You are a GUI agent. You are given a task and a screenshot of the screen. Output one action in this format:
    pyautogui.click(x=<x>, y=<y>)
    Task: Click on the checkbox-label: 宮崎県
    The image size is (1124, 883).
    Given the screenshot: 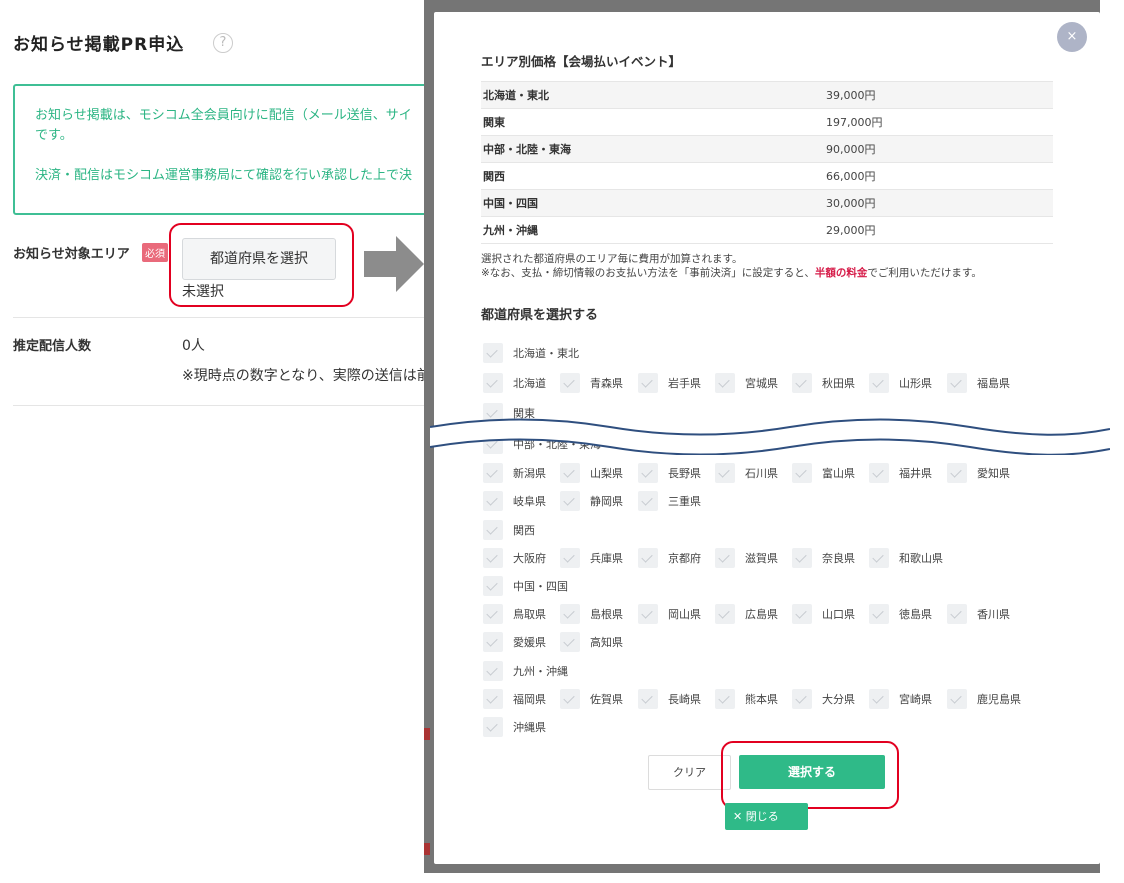 What is the action you would take?
    pyautogui.click(x=915, y=699)
    